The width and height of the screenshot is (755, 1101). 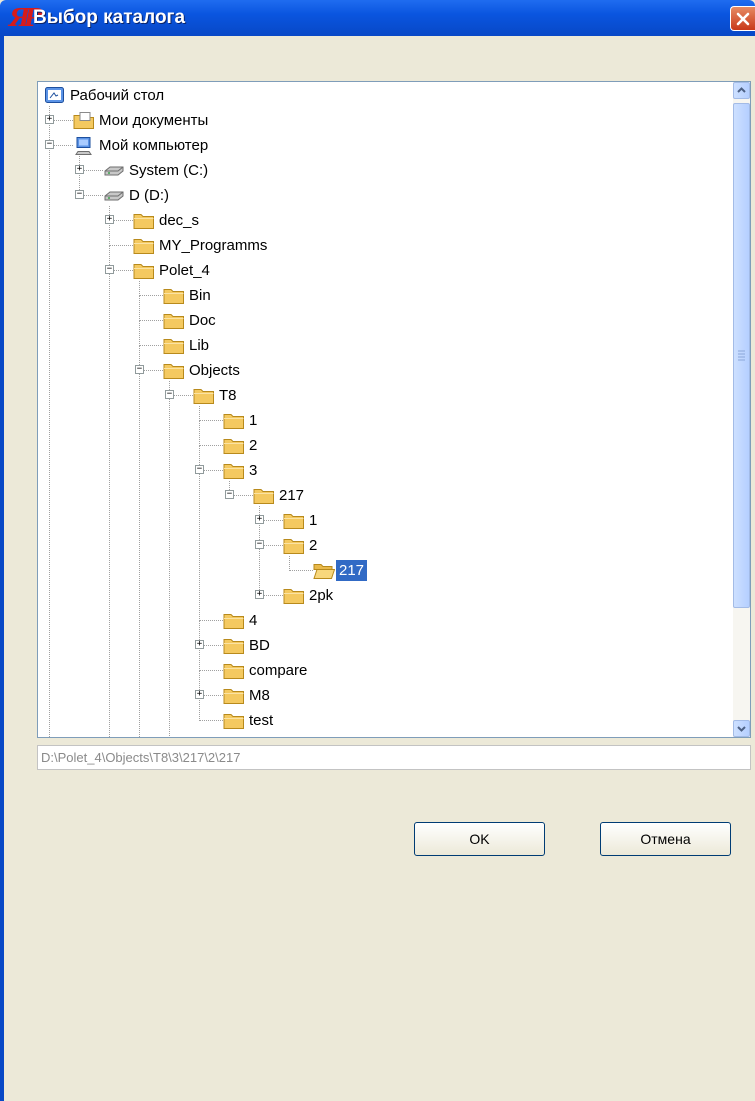 I want to click on tree-node-label: MY_Programms, so click(x=213, y=245).